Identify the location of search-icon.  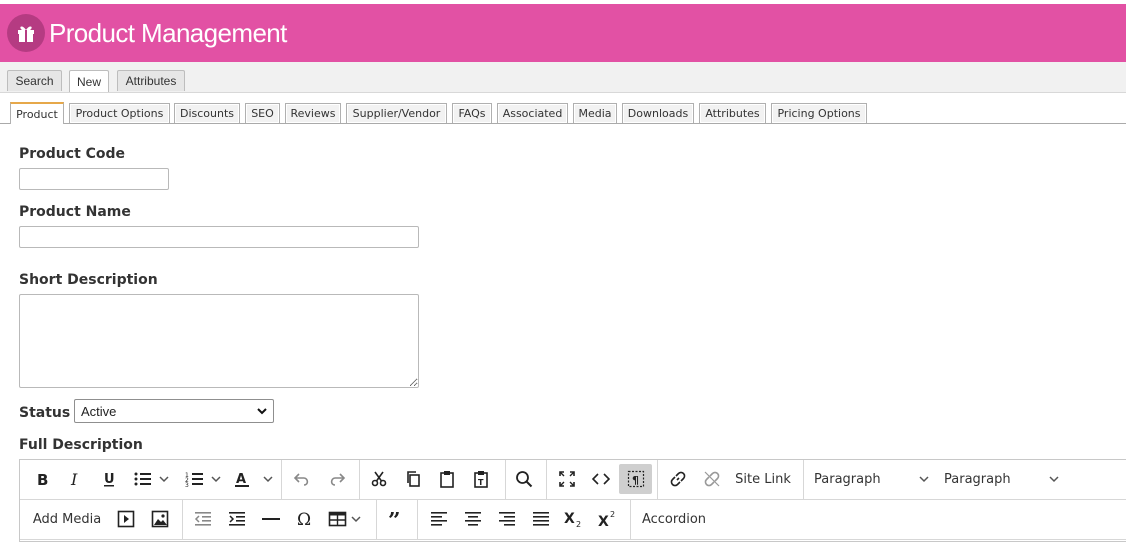
(524, 479).